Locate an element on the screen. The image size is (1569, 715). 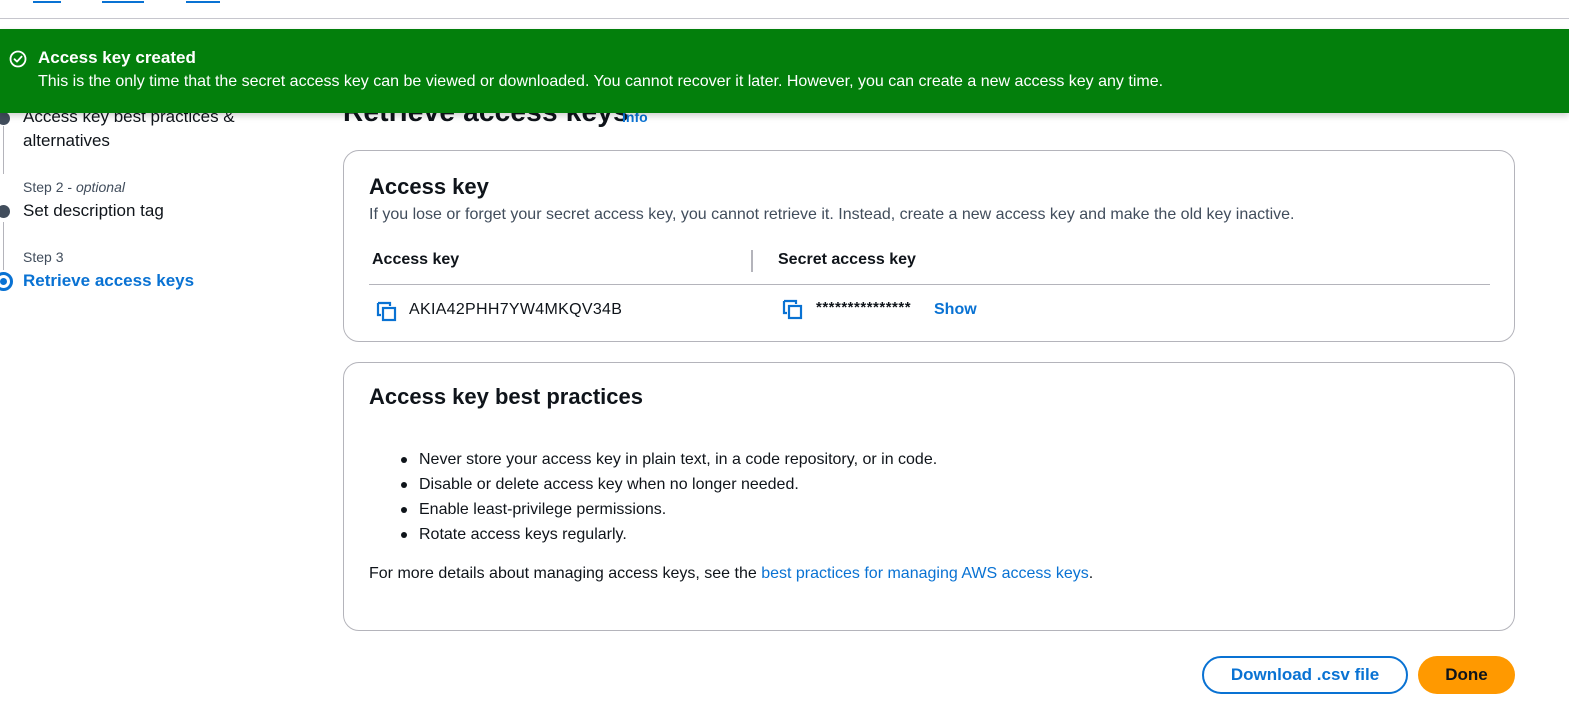
step-2-marker is located at coordinates (5, 211).